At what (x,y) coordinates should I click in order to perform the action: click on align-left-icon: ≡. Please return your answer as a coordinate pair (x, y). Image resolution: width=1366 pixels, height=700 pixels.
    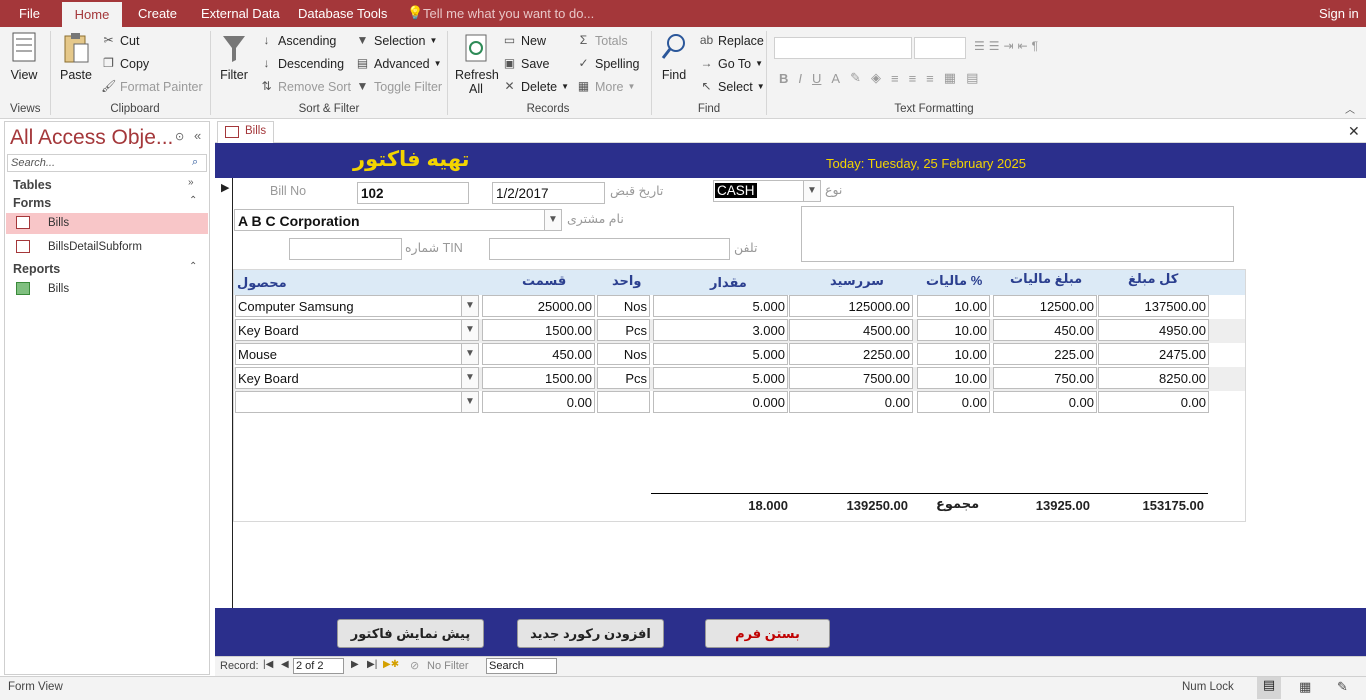
    Looking at the image, I should click on (895, 78).